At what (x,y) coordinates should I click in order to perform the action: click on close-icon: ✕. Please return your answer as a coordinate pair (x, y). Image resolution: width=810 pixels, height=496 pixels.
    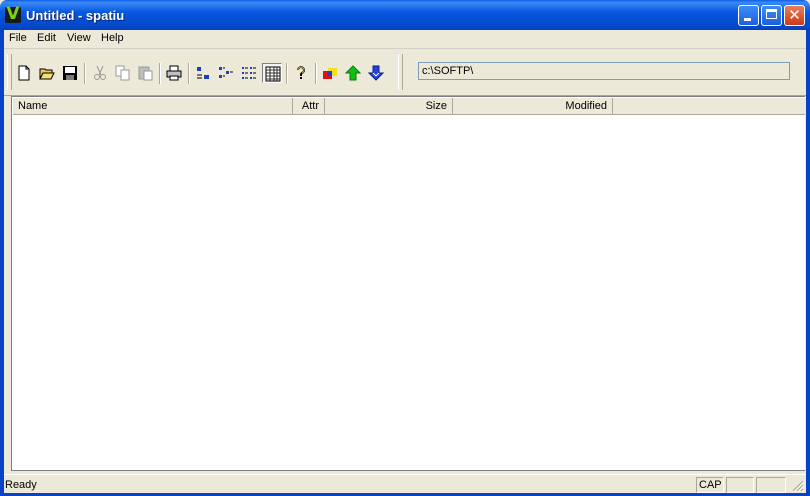
    Looking at the image, I should click on (794, 15).